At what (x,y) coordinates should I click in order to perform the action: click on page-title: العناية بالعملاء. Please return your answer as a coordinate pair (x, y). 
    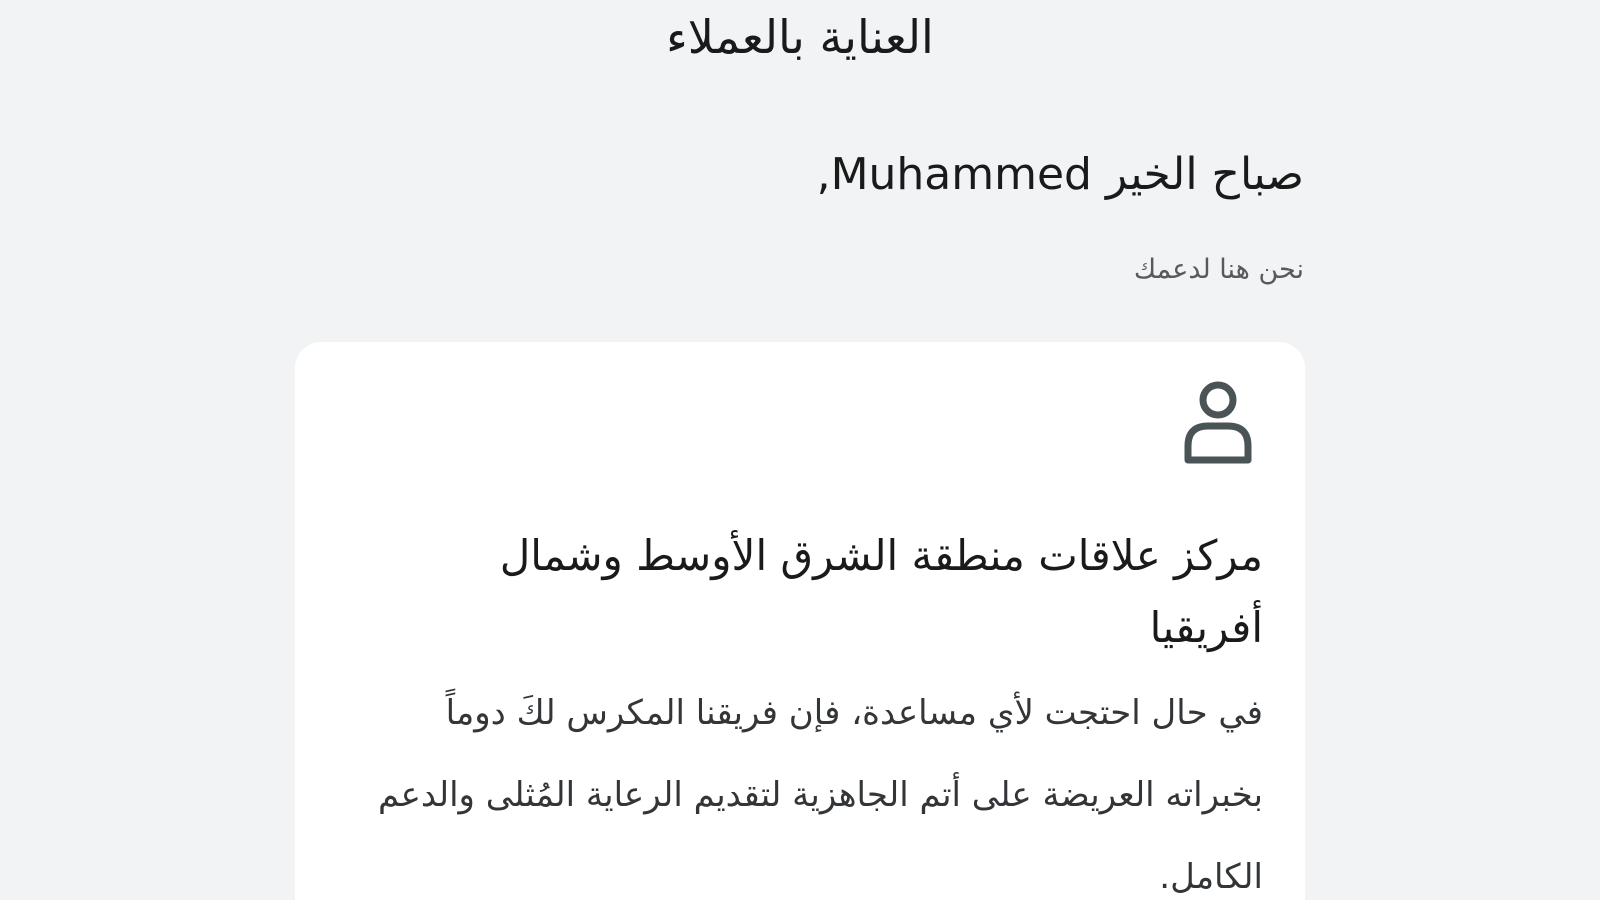
    Looking at the image, I should click on (800, 37).